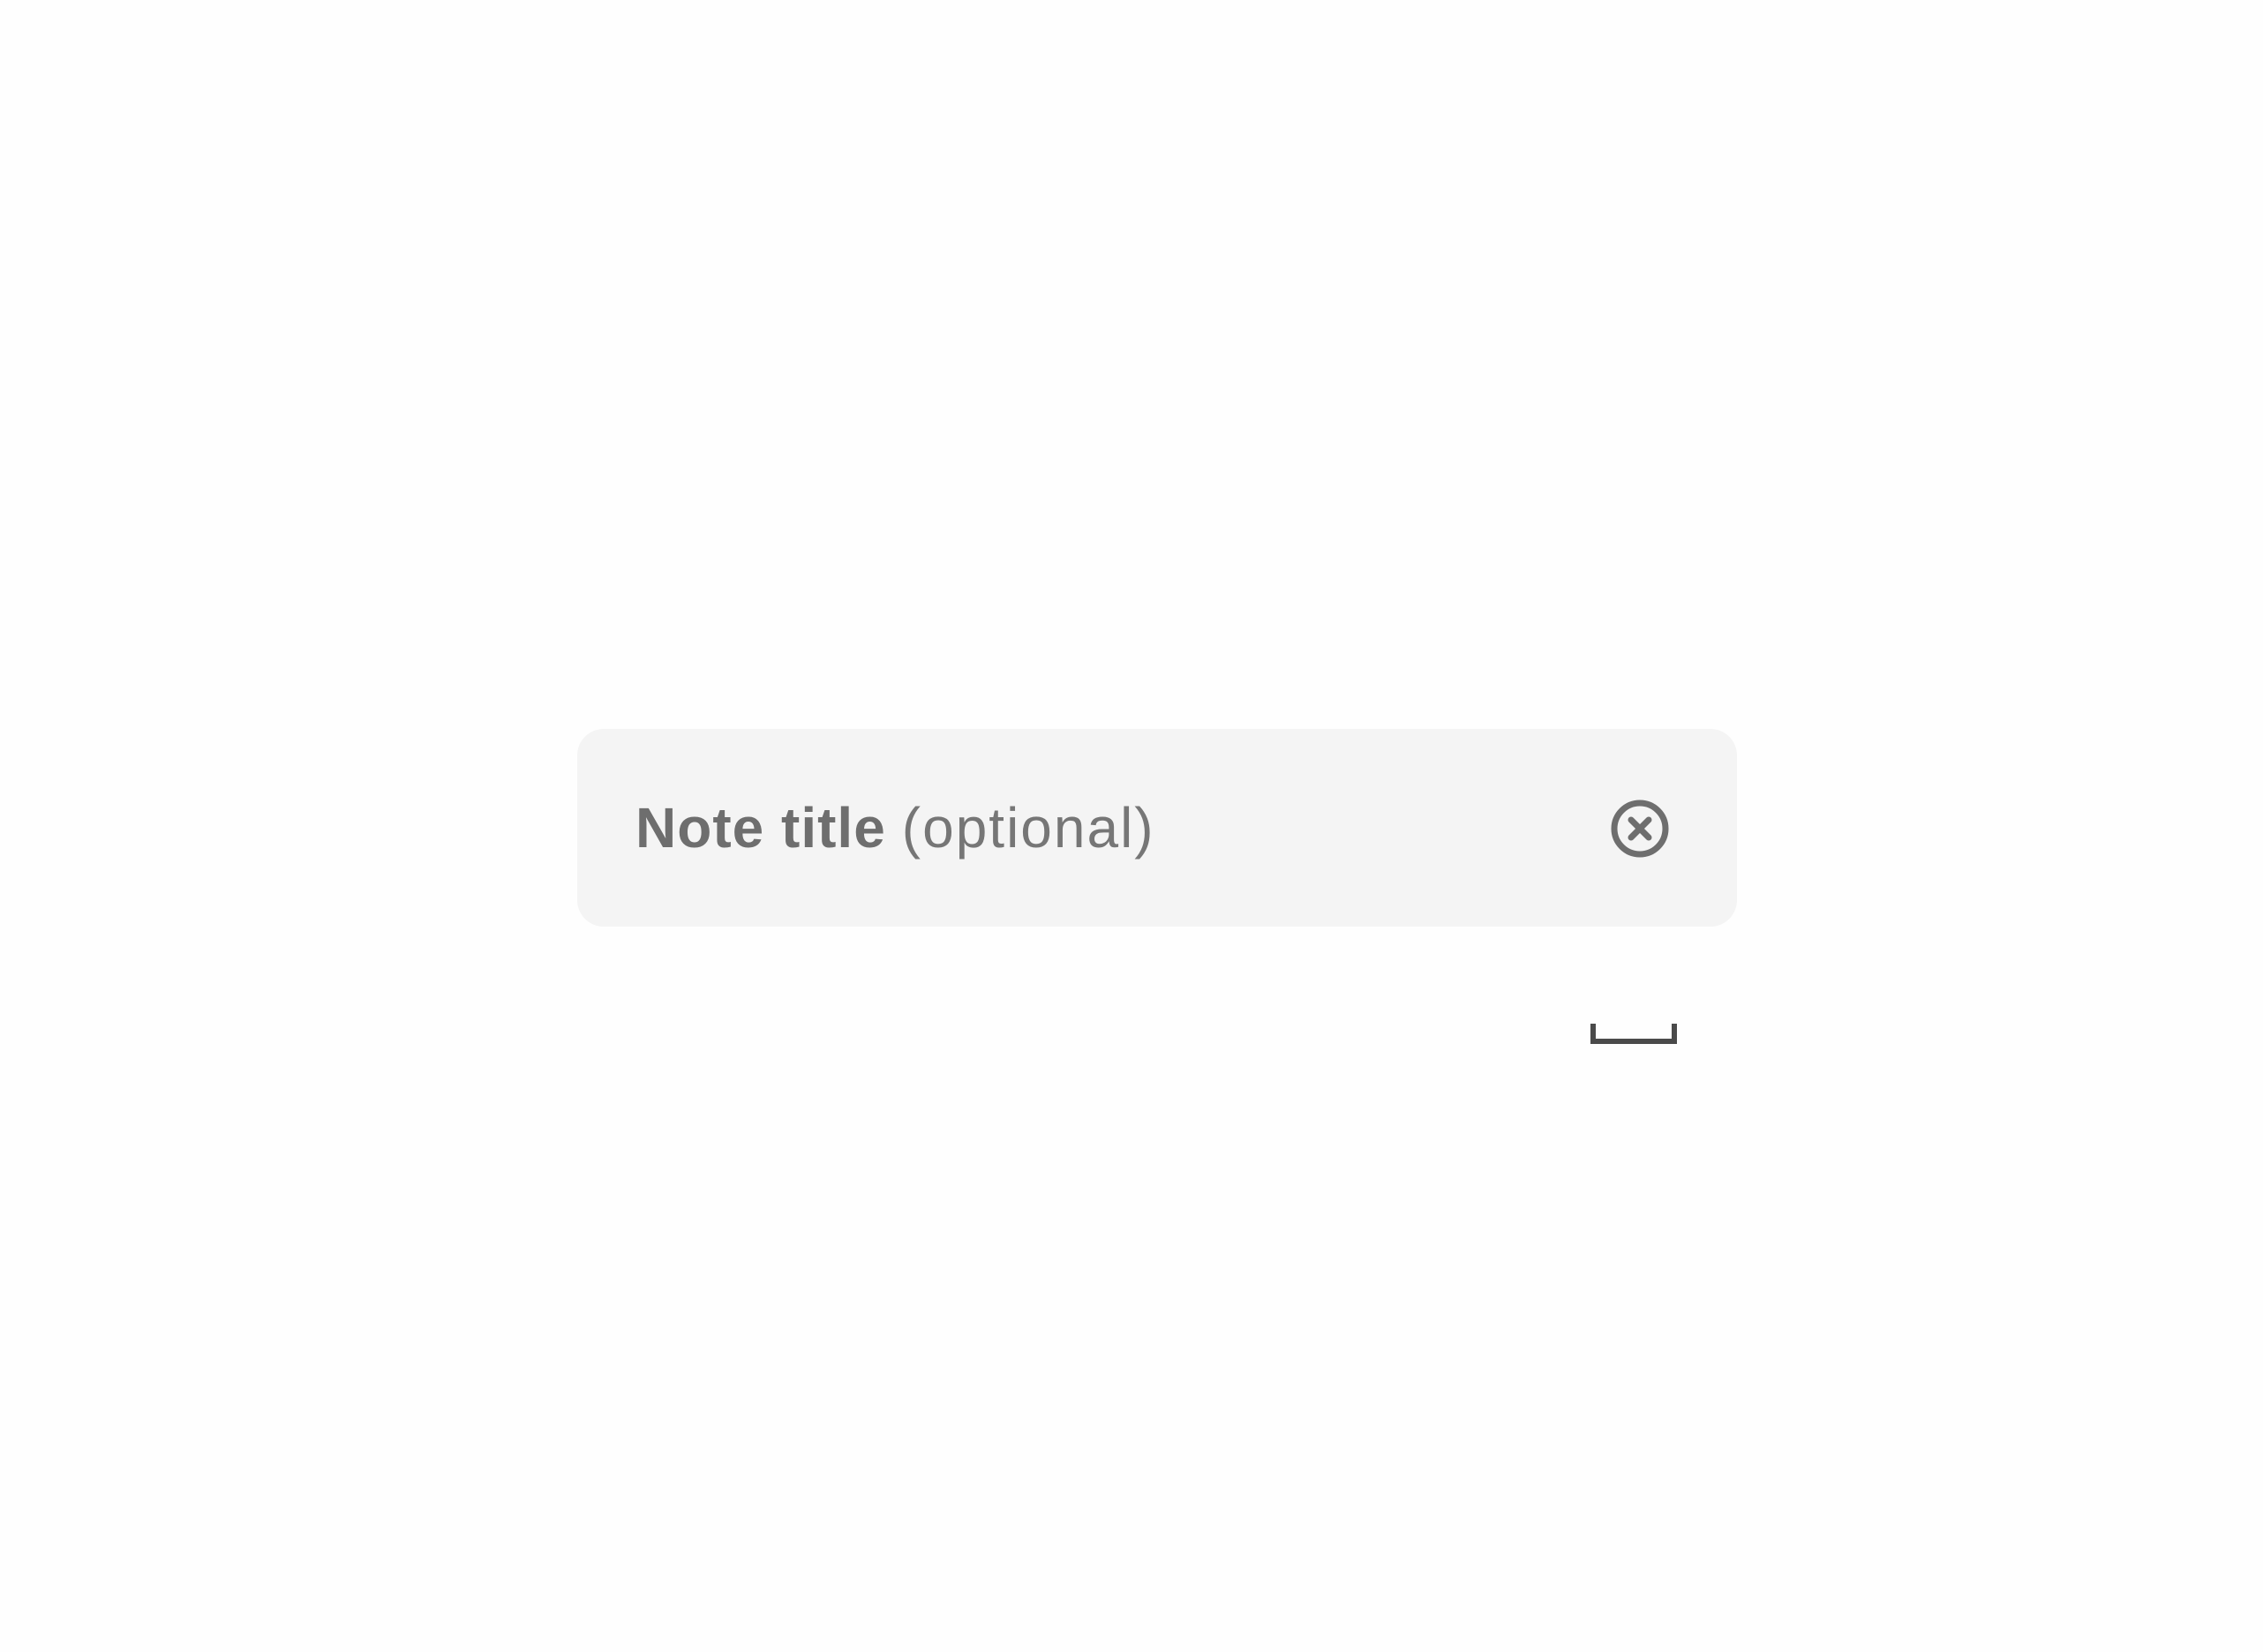 The image size is (2263, 1652). Describe the element at coordinates (1028, 828) in the screenshot. I see `note-title-optional-hint: (optional)` at that location.